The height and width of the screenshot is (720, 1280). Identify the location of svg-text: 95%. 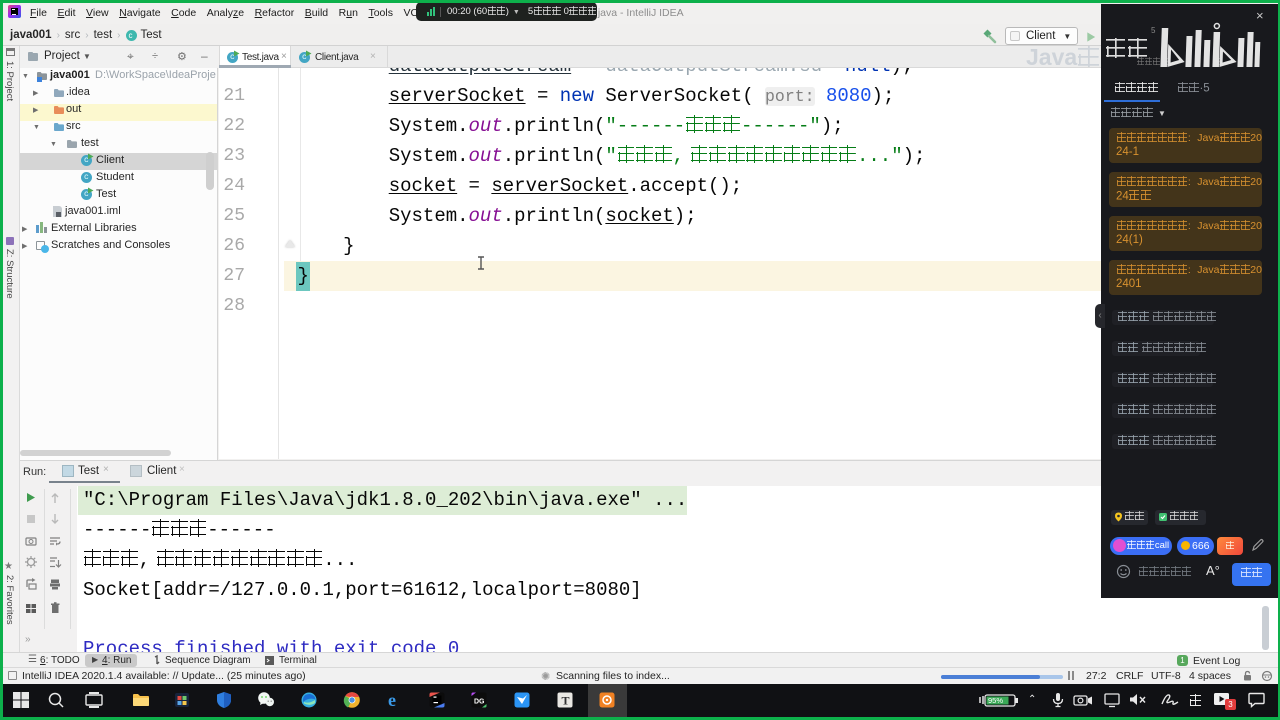
(995, 700).